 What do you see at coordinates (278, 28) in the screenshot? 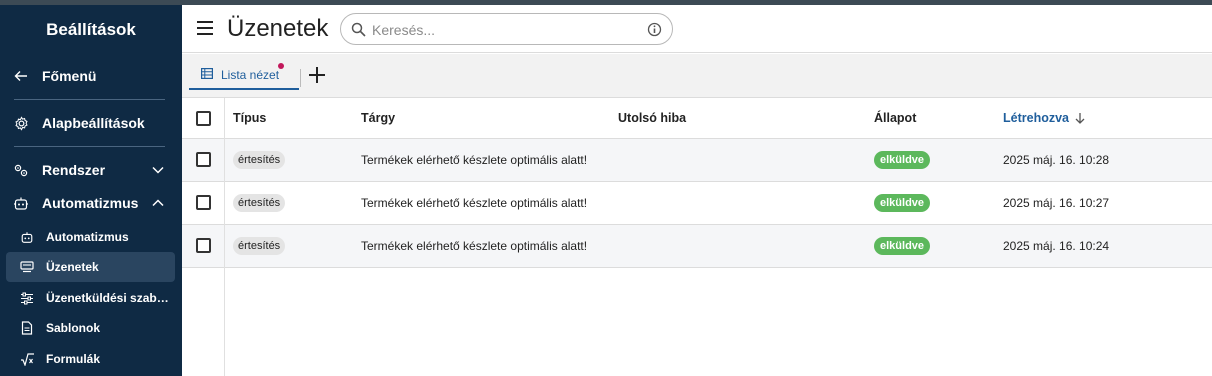
I see `page-title: Üzenetek` at bounding box center [278, 28].